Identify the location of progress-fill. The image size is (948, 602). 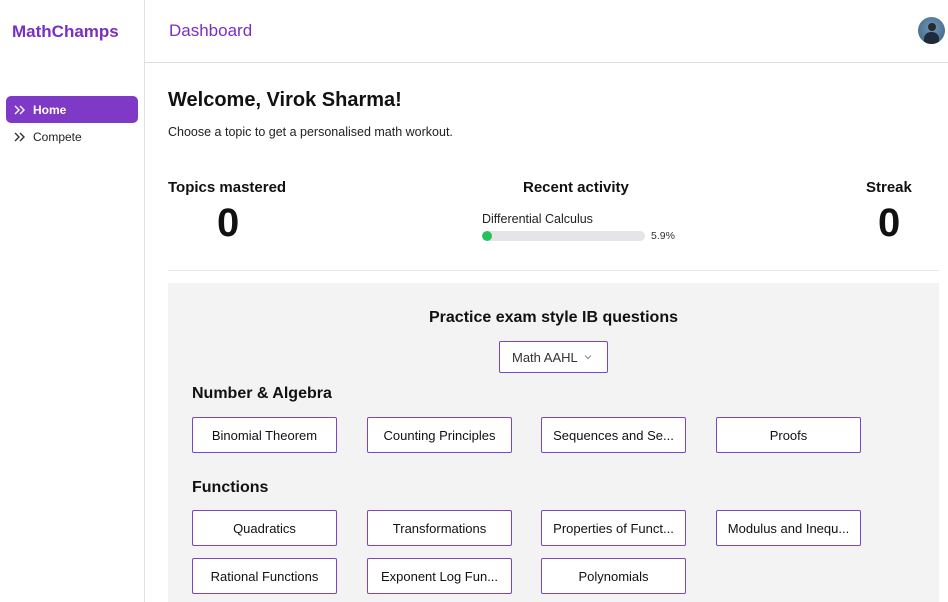
(487, 236).